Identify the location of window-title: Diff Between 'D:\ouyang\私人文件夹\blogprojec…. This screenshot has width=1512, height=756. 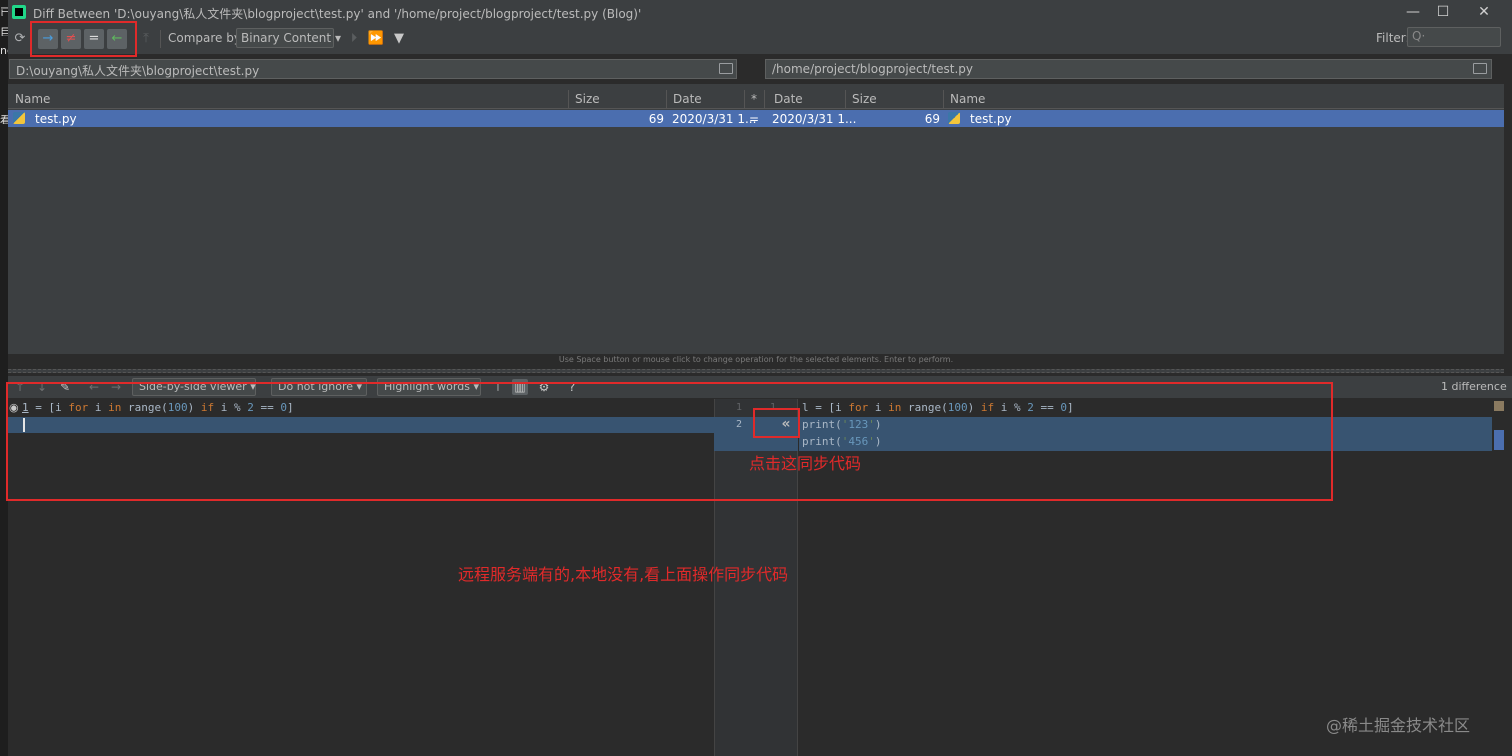
(337, 14).